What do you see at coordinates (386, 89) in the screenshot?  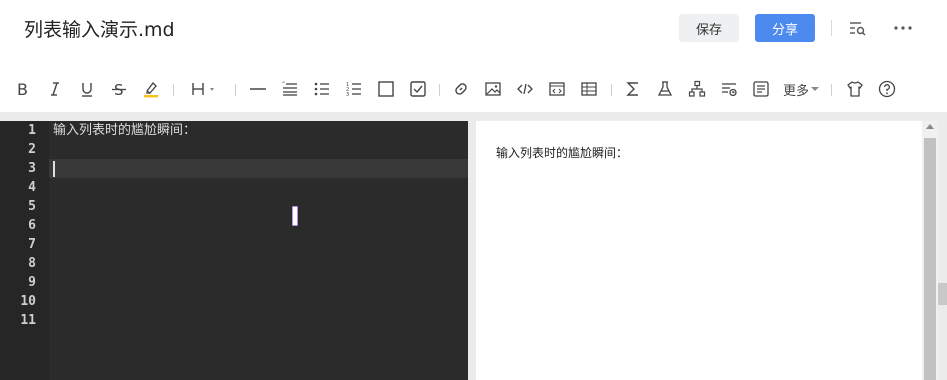 I see `checkbox-icon` at bounding box center [386, 89].